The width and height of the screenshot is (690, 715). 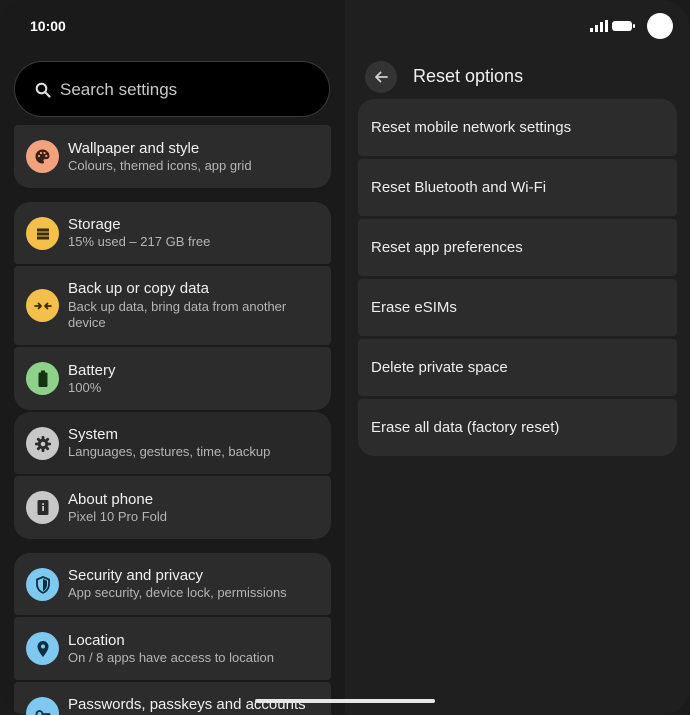 I want to click on reset-option-app-preferences: Reset app preferences, so click(x=517, y=247).